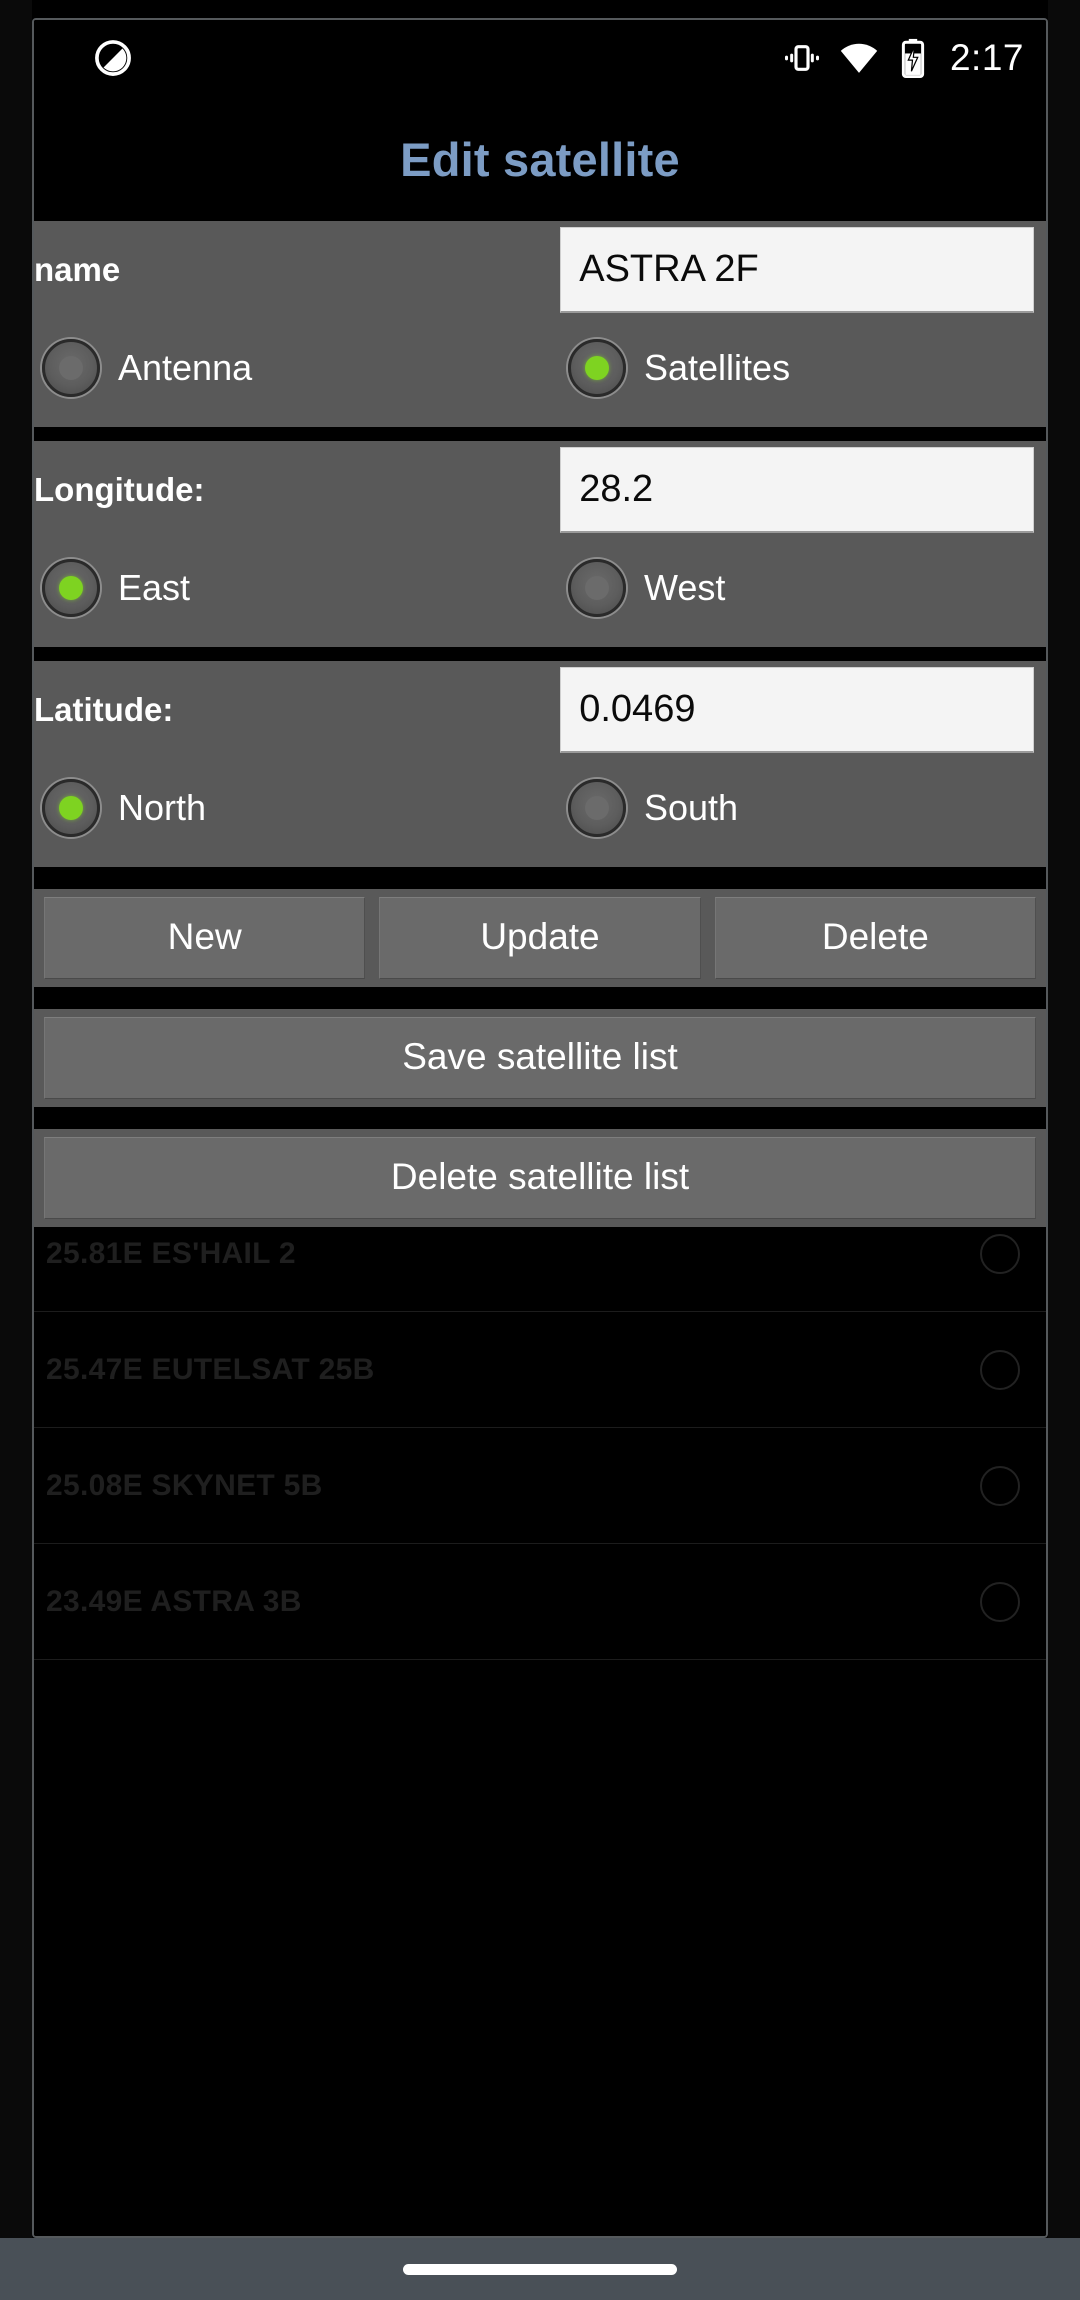 The width and height of the screenshot is (1080, 2300). I want to click on delete-satellite-list-button: Delete satellite list, so click(540, 1178).